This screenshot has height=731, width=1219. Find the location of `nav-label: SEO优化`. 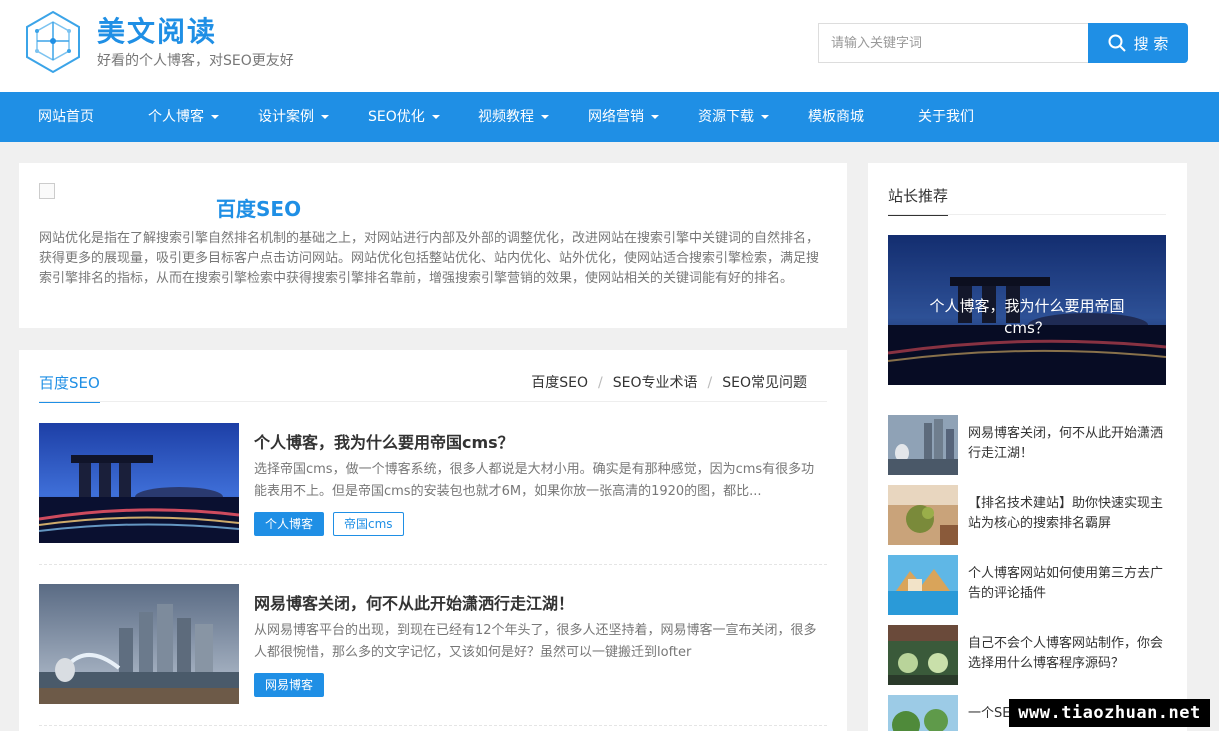

nav-label: SEO优化 is located at coordinates (396, 117).